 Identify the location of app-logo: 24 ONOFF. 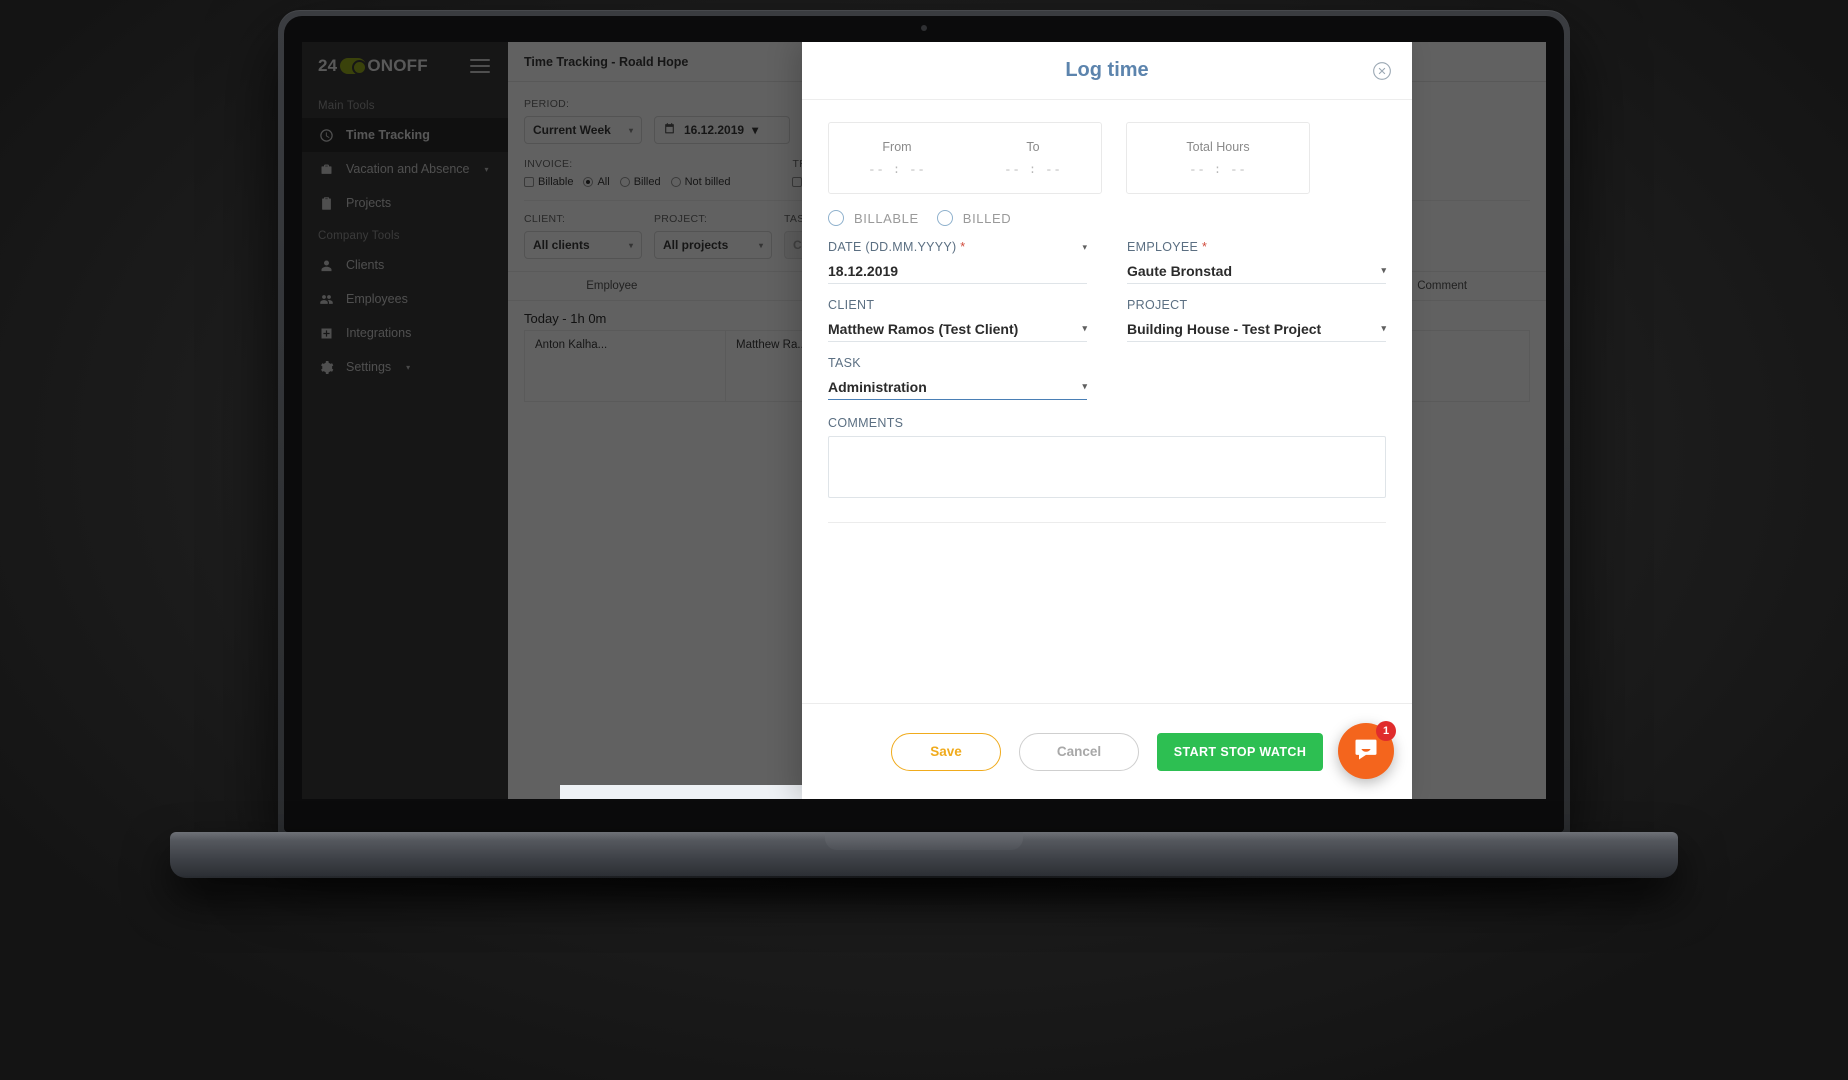
(373, 66).